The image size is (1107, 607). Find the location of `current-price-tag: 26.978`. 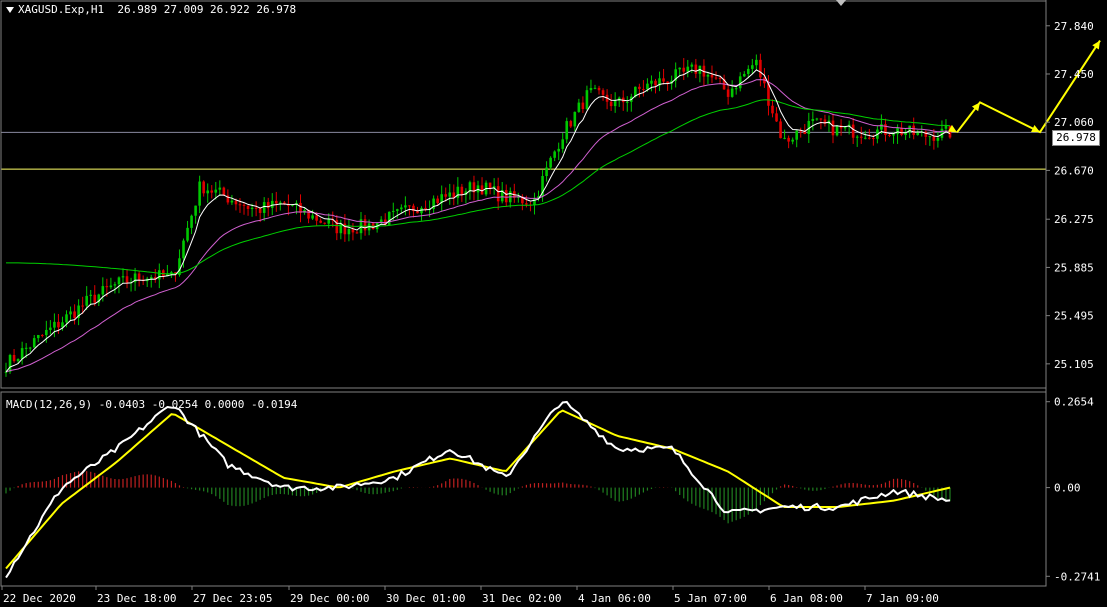

current-price-tag: 26.978 is located at coordinates (1076, 138).